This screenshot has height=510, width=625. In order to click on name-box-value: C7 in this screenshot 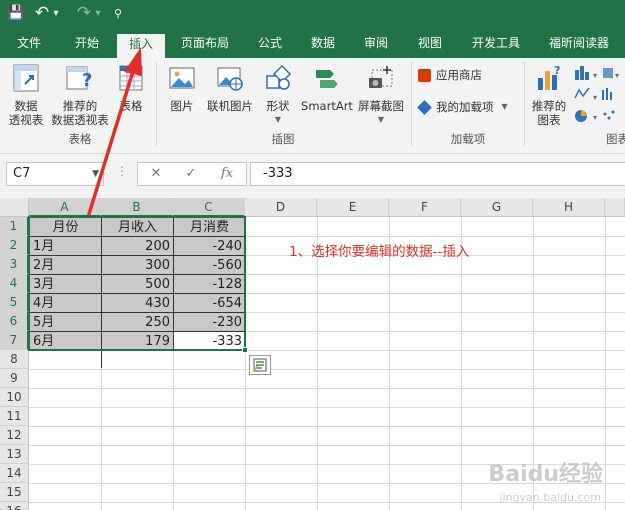, I will do `click(22, 173)`.